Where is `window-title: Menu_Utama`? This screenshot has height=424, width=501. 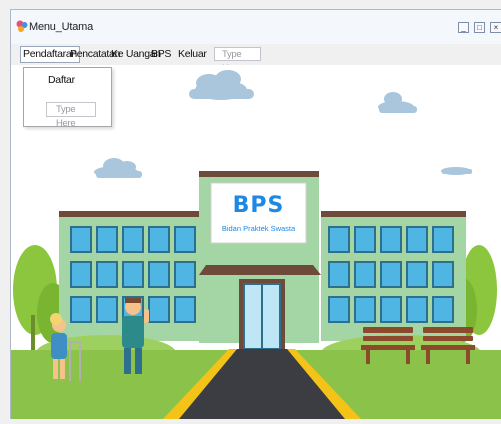
window-title: Menu_Utama is located at coordinates (61, 27).